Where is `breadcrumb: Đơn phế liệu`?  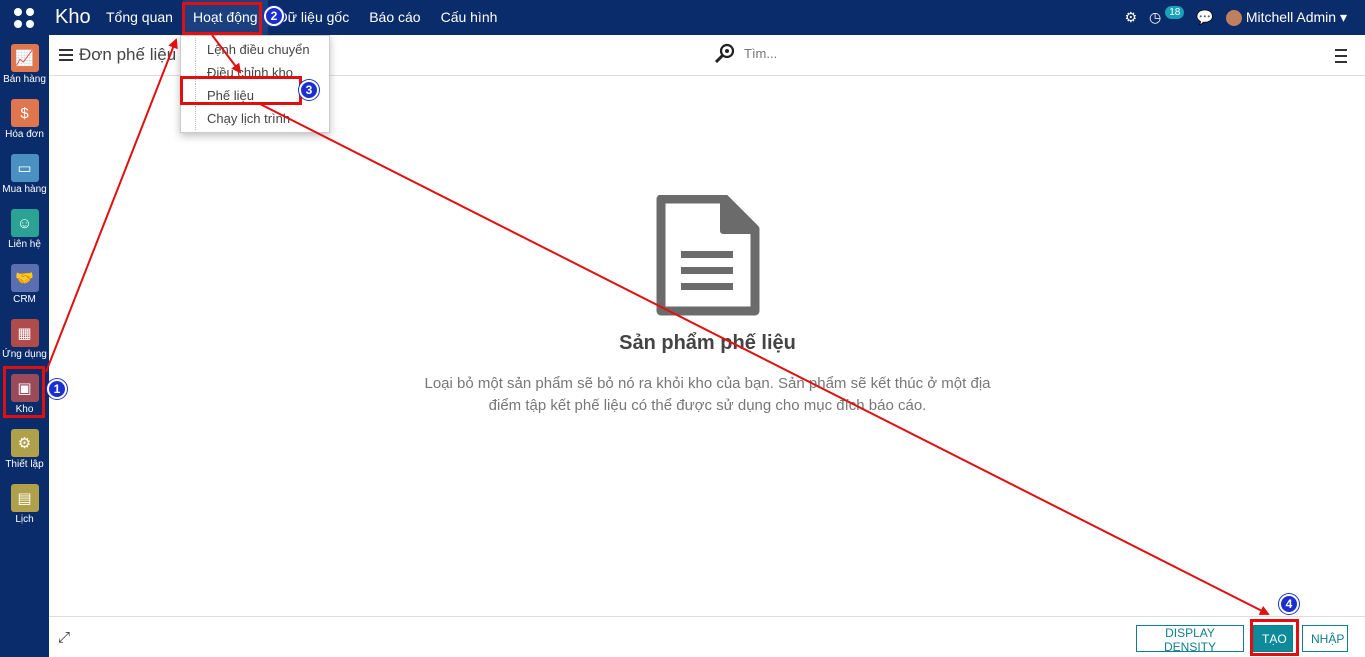
breadcrumb: Đơn phế liệu is located at coordinates (117, 55).